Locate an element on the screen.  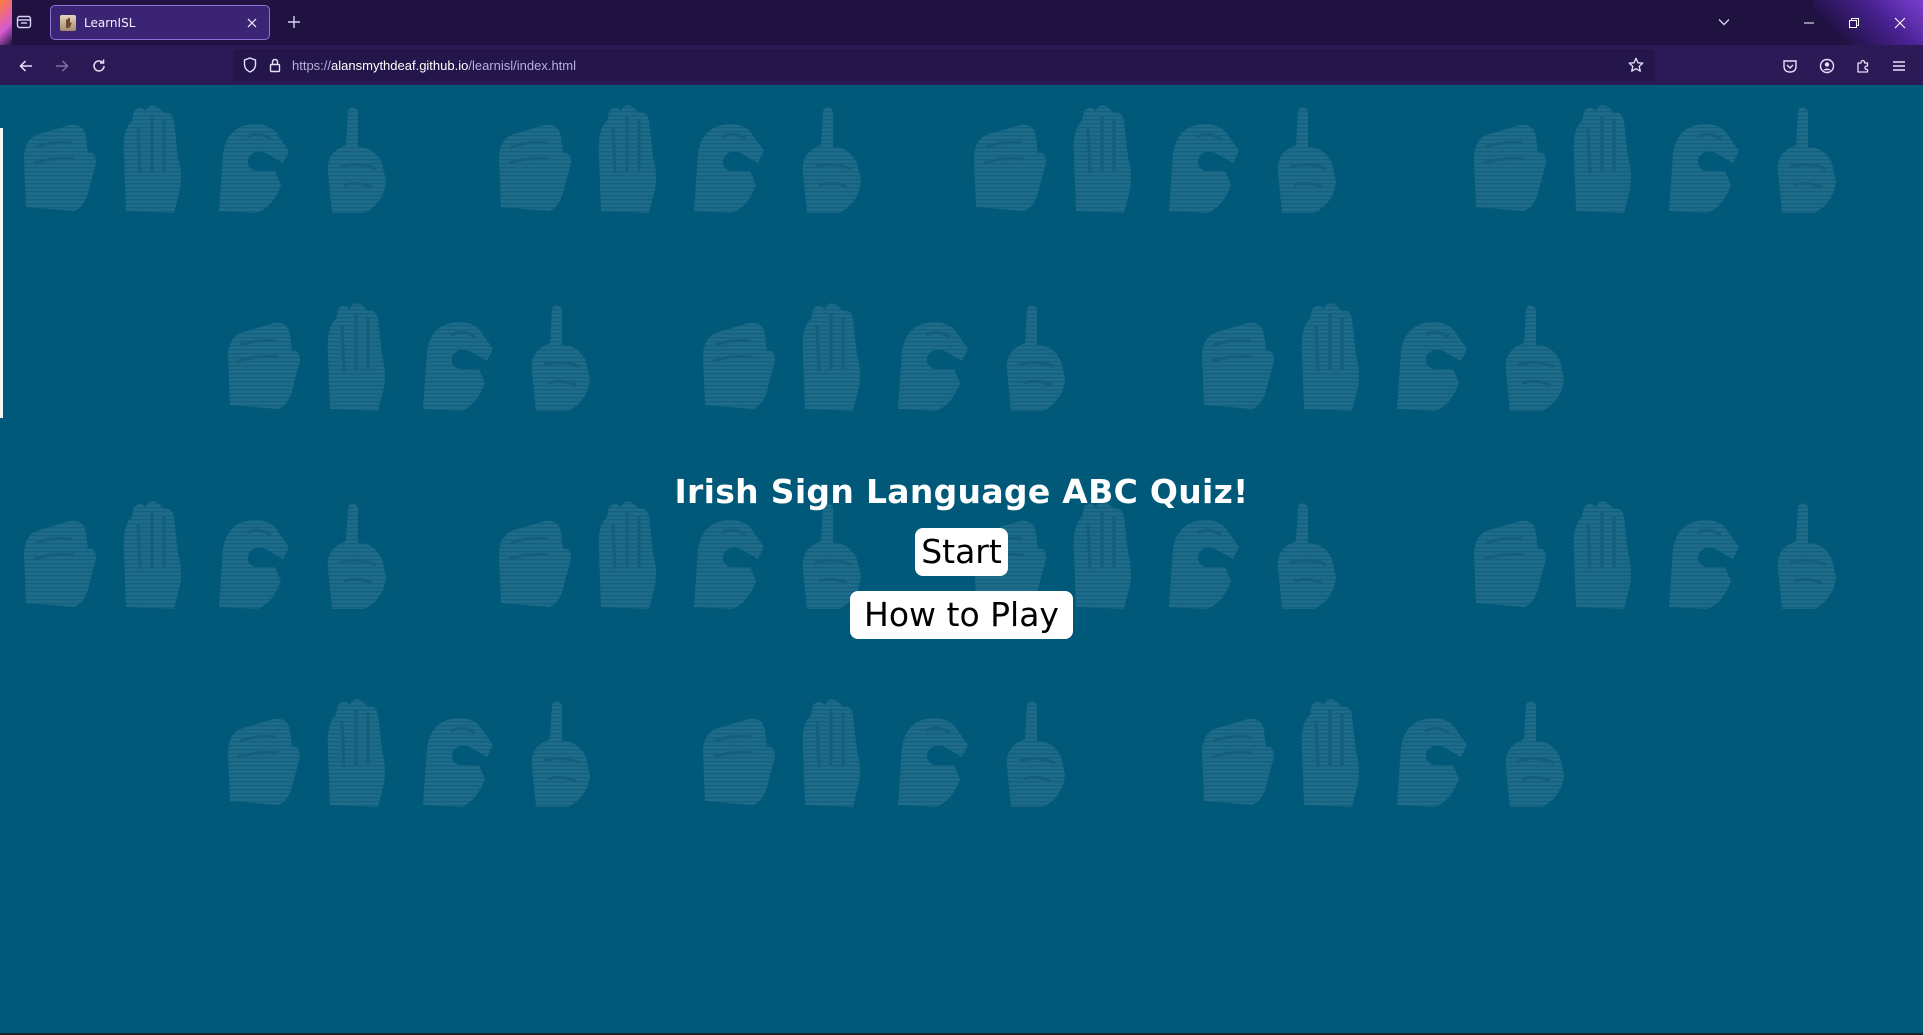
back-button is located at coordinates (26, 66).